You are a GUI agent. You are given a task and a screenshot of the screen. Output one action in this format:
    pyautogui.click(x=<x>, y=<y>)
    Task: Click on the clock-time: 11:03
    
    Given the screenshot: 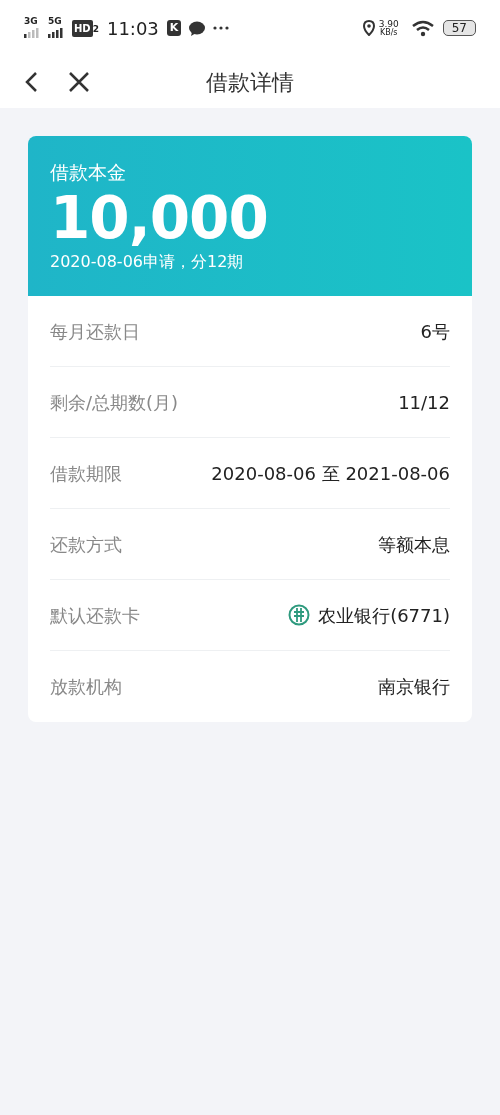 What is the action you would take?
    pyautogui.click(x=132, y=28)
    